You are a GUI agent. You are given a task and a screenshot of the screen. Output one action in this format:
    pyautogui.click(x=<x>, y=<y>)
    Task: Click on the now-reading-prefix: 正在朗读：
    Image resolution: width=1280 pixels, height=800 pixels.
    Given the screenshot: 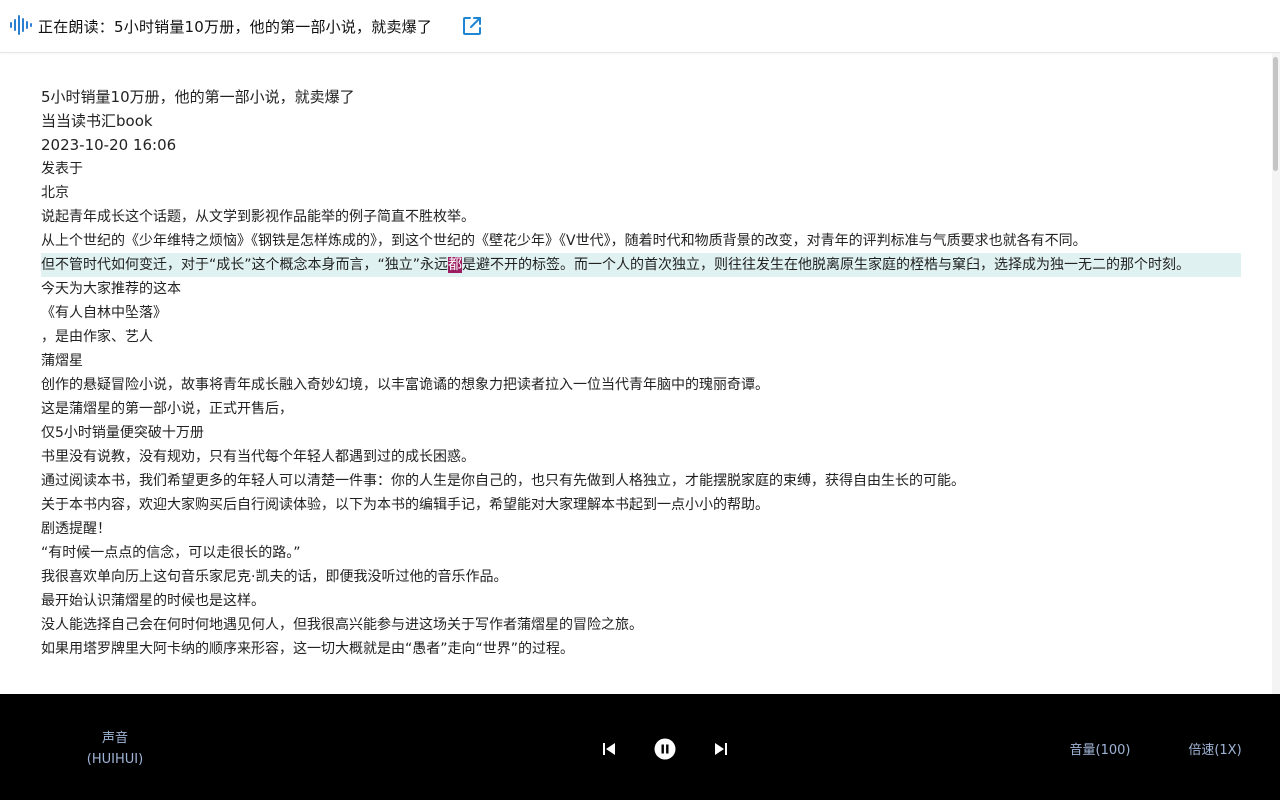 What is the action you would take?
    pyautogui.click(x=76, y=27)
    